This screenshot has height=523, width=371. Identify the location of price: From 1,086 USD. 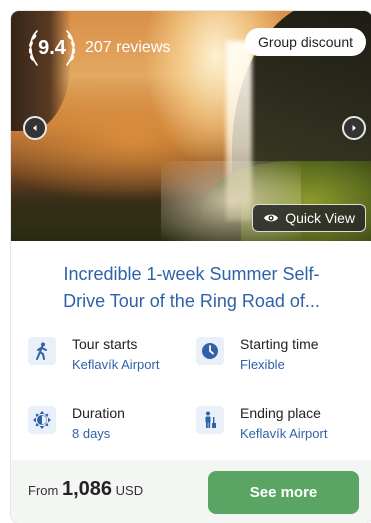
(85, 489).